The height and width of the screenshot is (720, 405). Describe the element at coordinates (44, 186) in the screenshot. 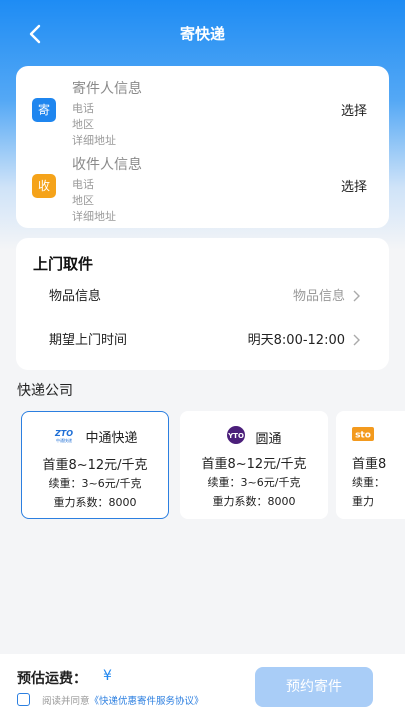

I see `receiver-badge: 收` at that location.